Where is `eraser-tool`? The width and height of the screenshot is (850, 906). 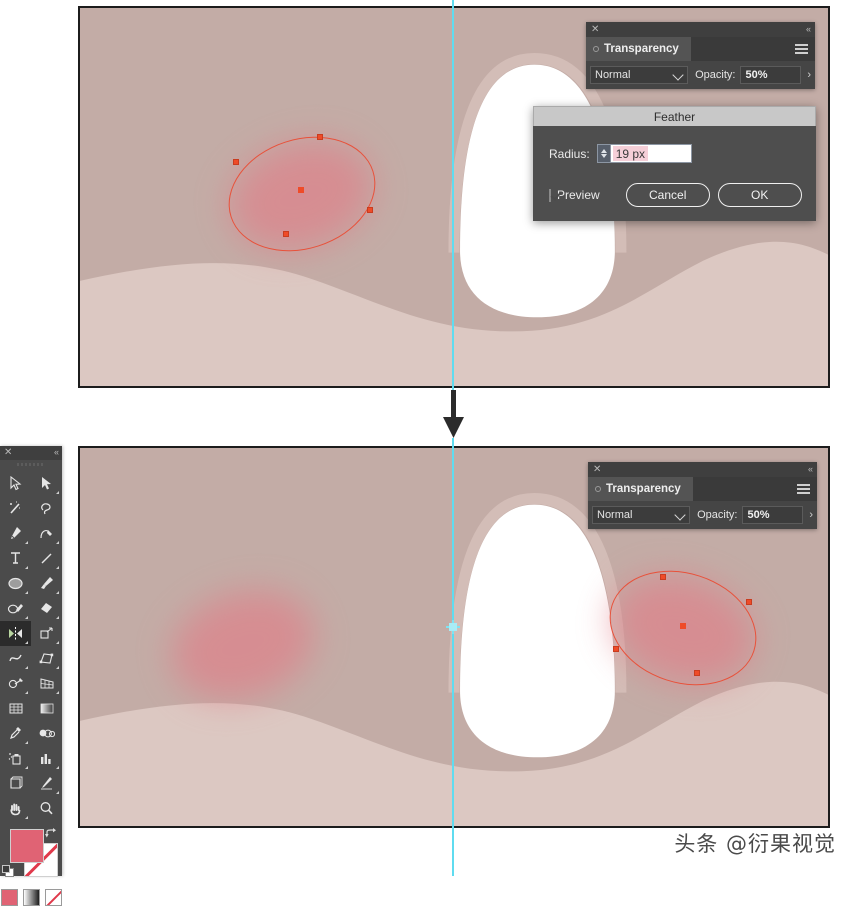
eraser-tool is located at coordinates (46, 608).